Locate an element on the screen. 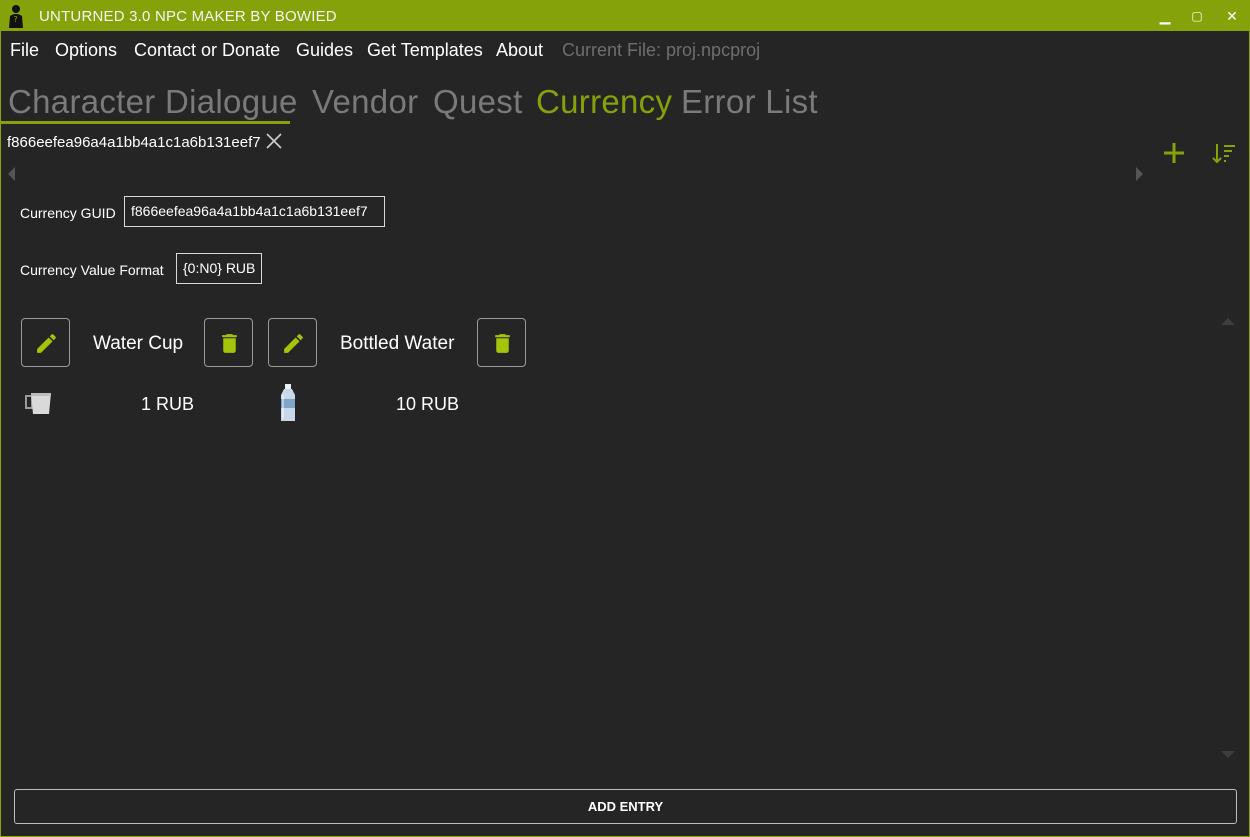 This screenshot has height=837, width=1250. menu-get-templates: Get Templates is located at coordinates (425, 50).